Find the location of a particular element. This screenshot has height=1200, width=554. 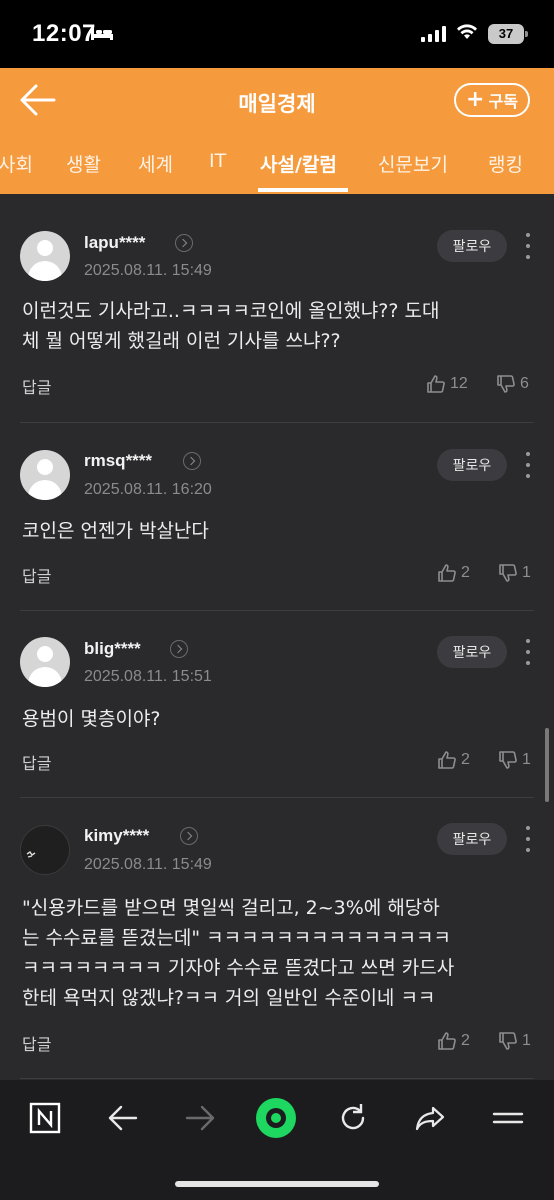

nav-home-button is located at coordinates (276, 1118).